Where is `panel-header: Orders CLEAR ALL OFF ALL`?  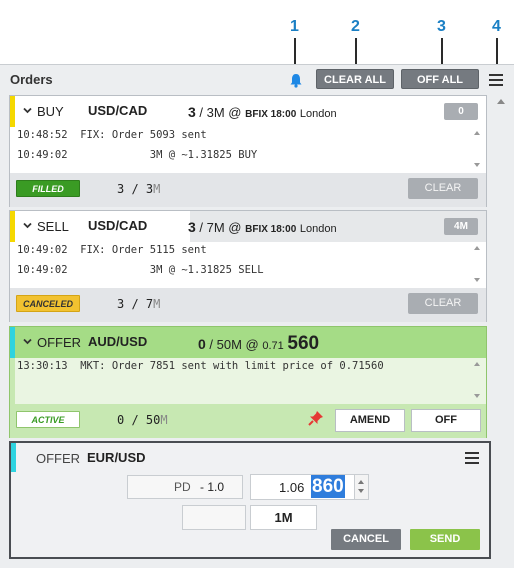 panel-header: Orders CLEAR ALL OFF ALL is located at coordinates (257, 79).